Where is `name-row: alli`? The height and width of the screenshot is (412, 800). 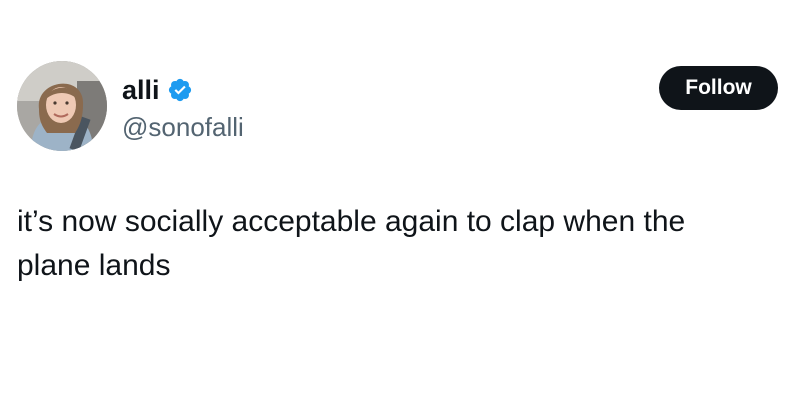 name-row: alli is located at coordinates (157, 90).